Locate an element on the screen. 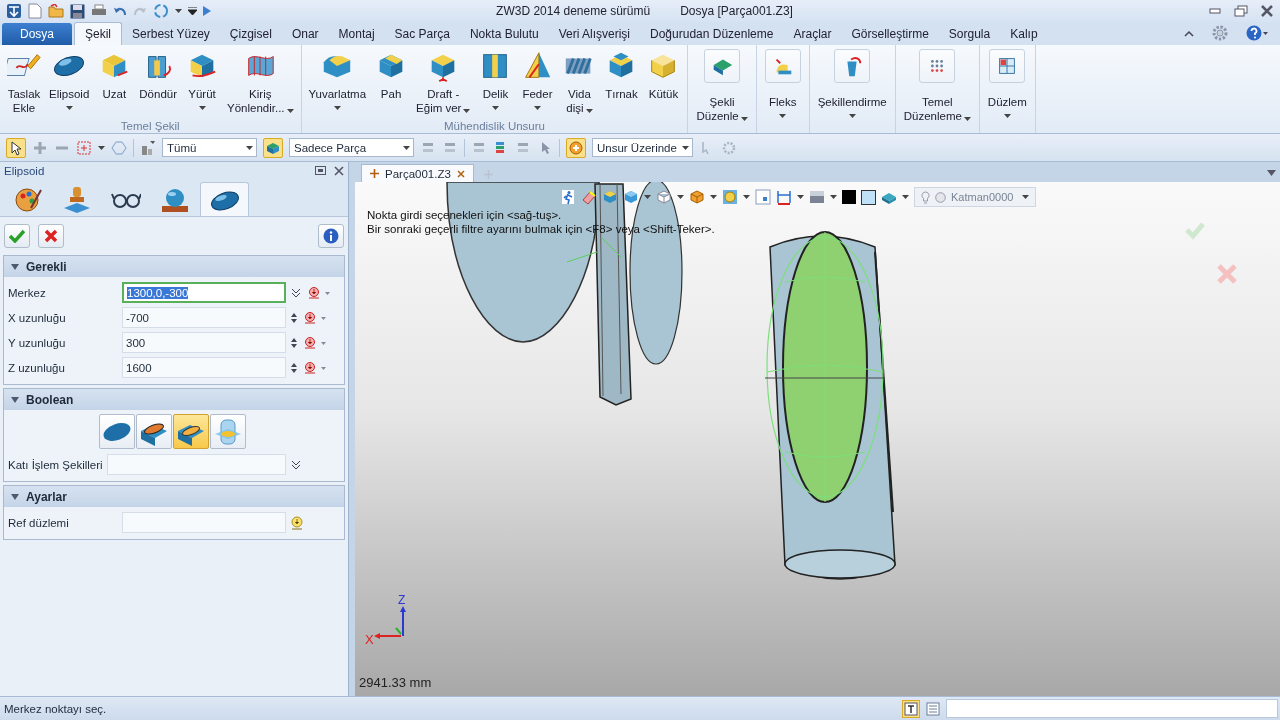 The height and width of the screenshot is (720, 1280). circle-arrows-icon is located at coordinates (161, 11).